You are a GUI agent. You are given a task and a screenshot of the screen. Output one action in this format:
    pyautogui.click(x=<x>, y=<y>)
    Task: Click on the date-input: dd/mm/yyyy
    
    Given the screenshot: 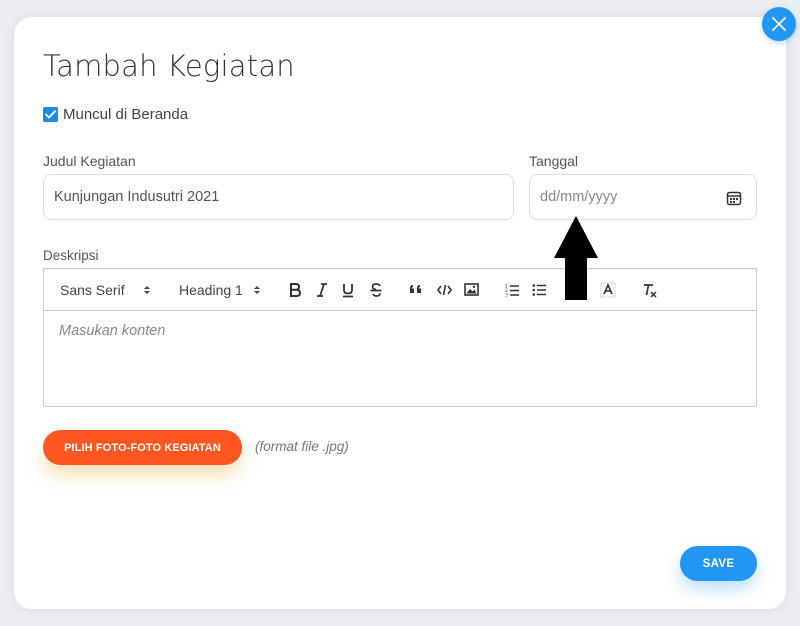 What is the action you would take?
    pyautogui.click(x=643, y=197)
    